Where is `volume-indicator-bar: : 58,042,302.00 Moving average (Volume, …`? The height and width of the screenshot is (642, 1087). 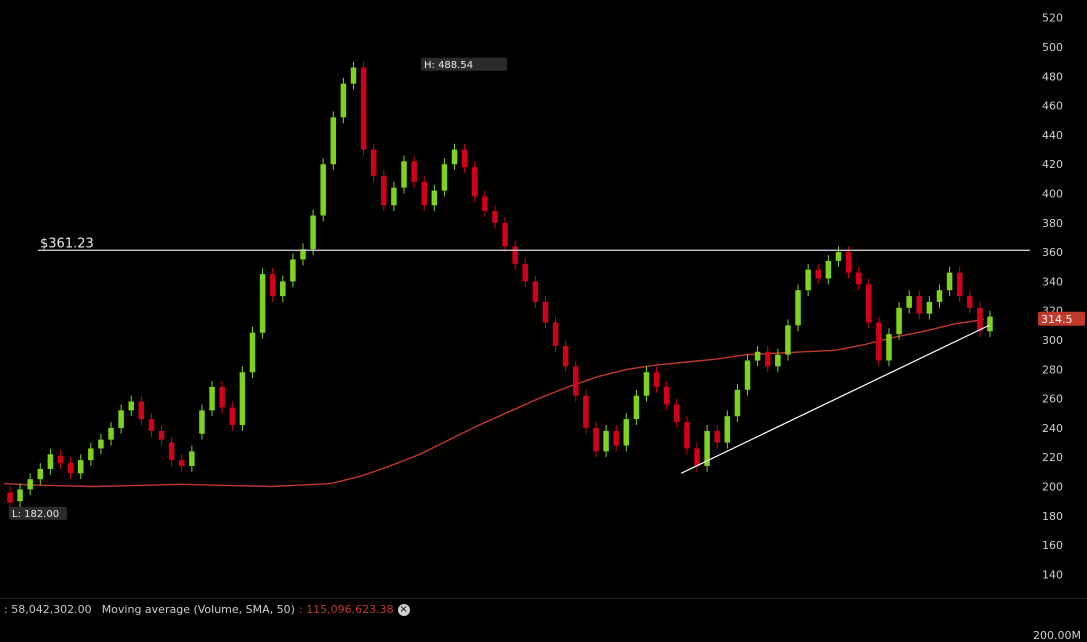
volume-indicator-bar: : 58,042,302.00 Moving average (Volume, … is located at coordinates (543, 609).